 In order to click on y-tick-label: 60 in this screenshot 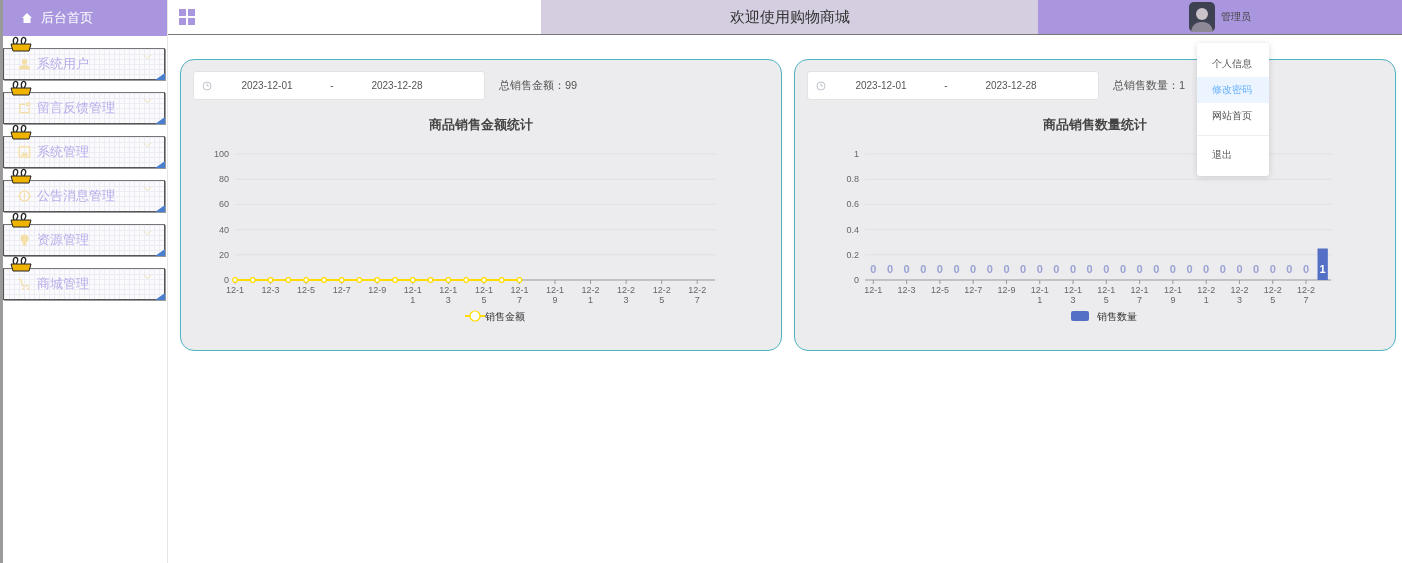, I will do `click(224, 204)`.